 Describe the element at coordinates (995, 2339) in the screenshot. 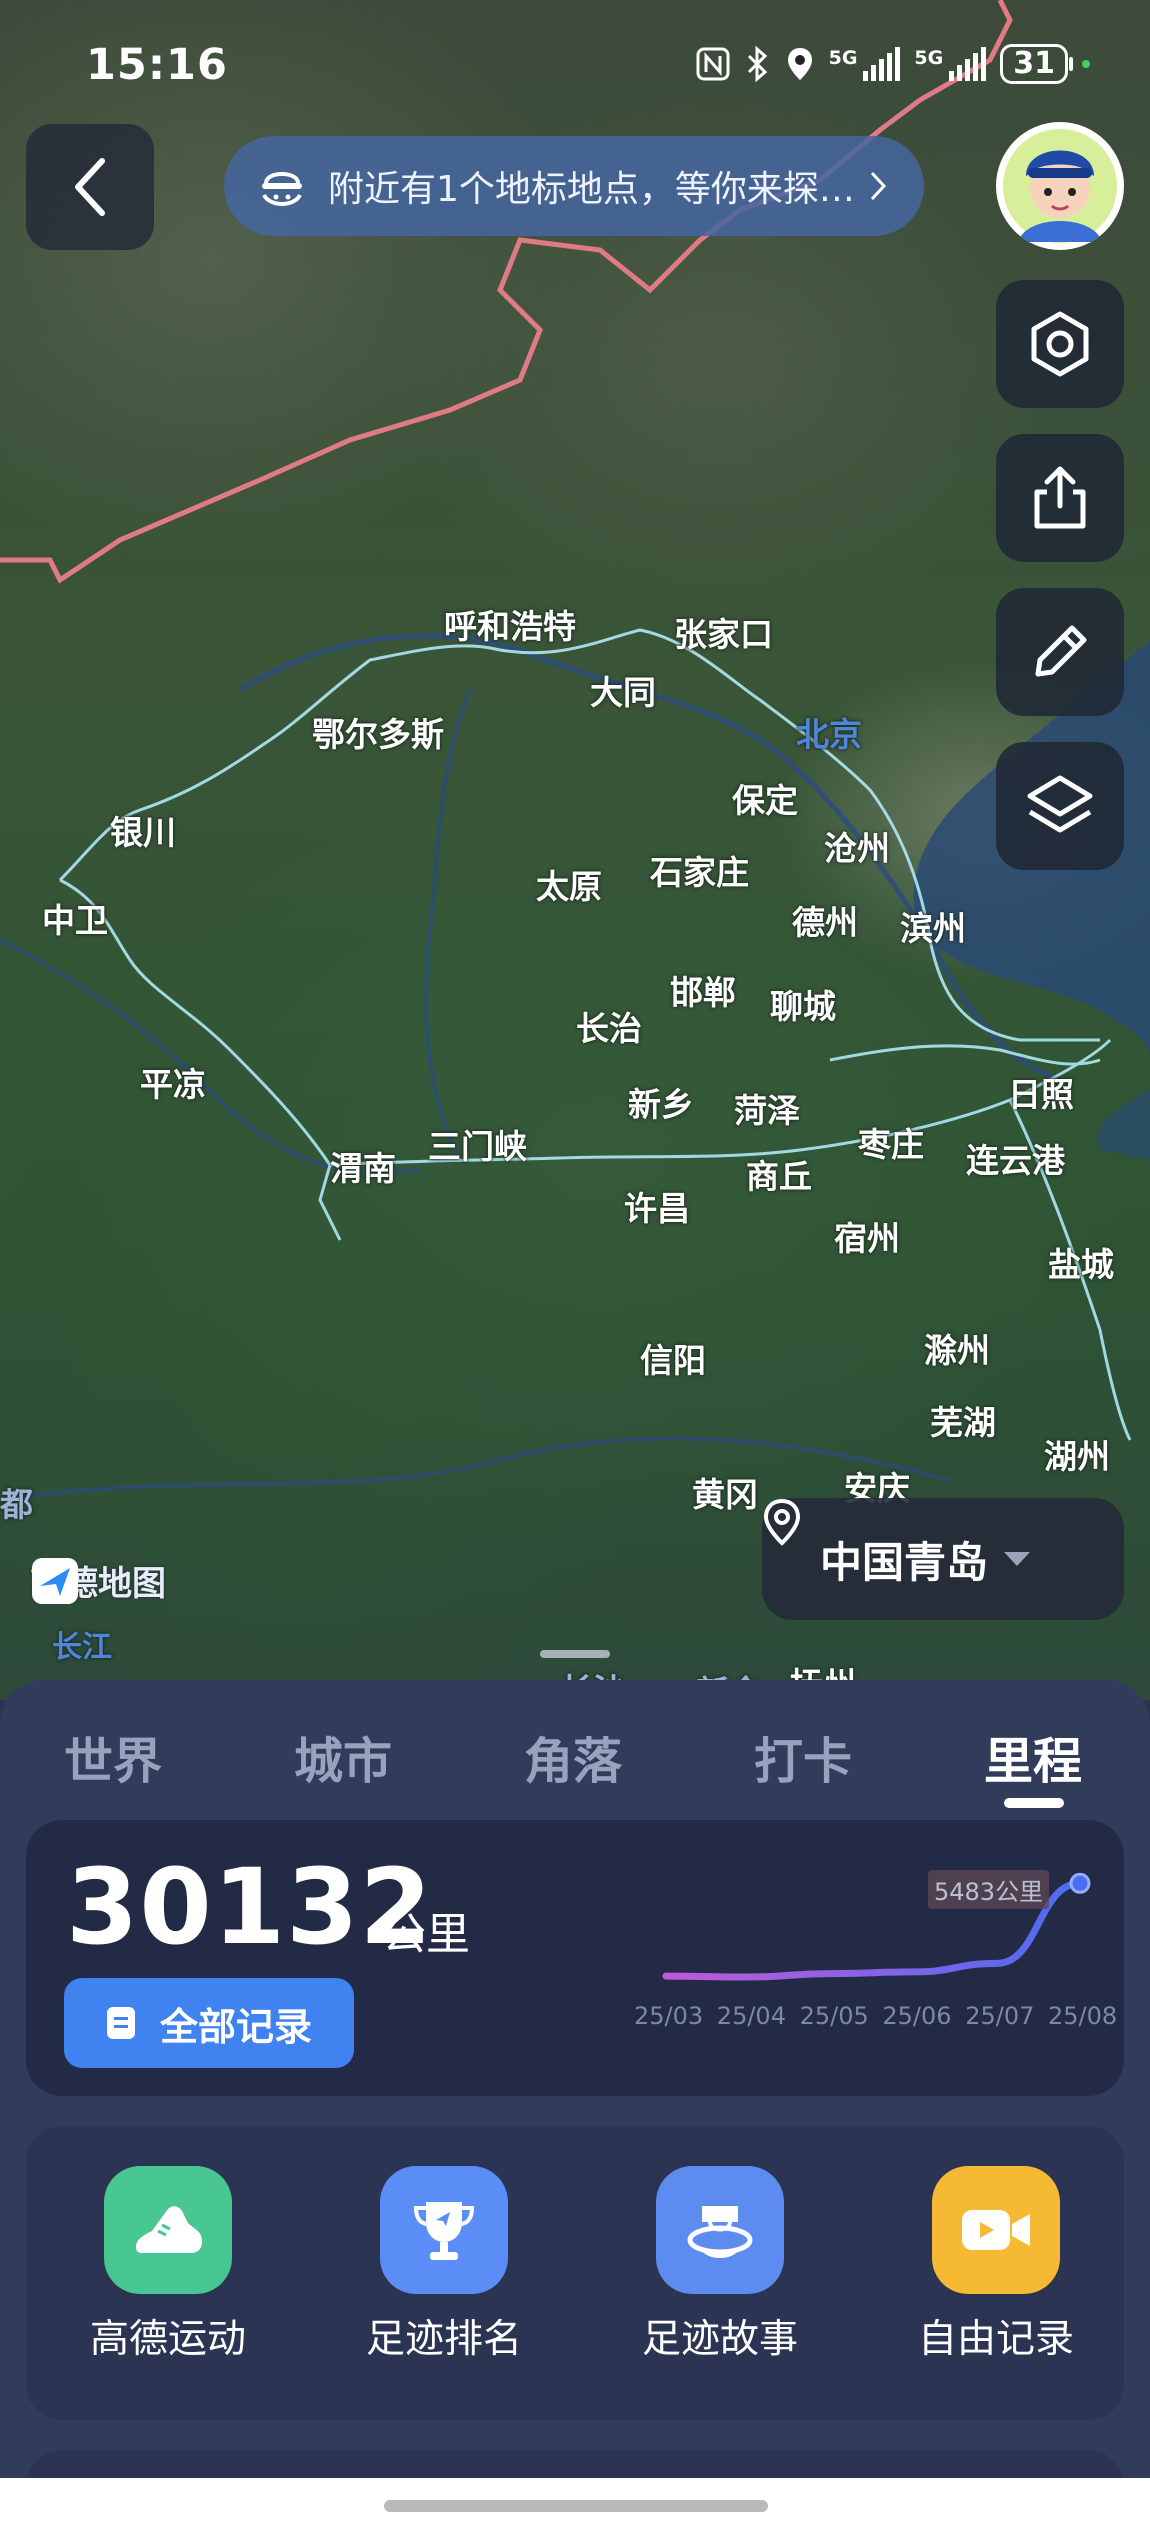

I see `tool-label: 自由记录` at that location.